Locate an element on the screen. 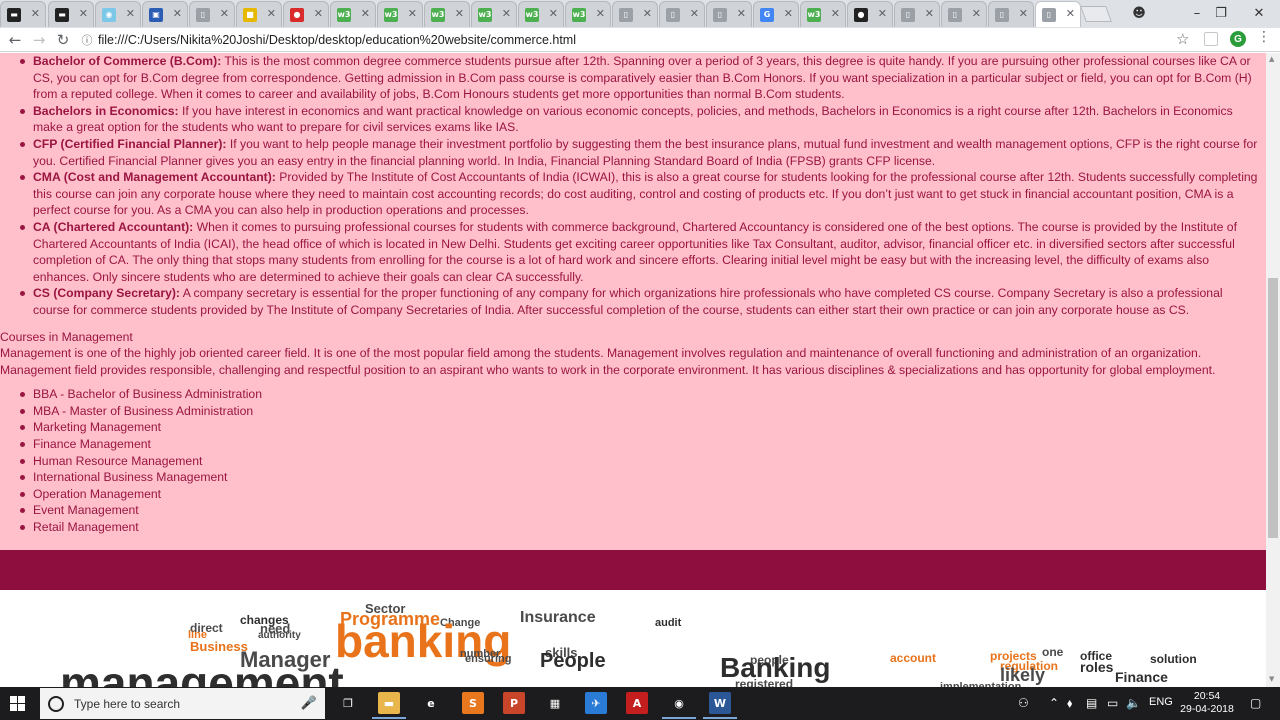 Image resolution: width=1280 pixels, height=720 pixels. back-arrow-icon: ← is located at coordinates (15, 40).